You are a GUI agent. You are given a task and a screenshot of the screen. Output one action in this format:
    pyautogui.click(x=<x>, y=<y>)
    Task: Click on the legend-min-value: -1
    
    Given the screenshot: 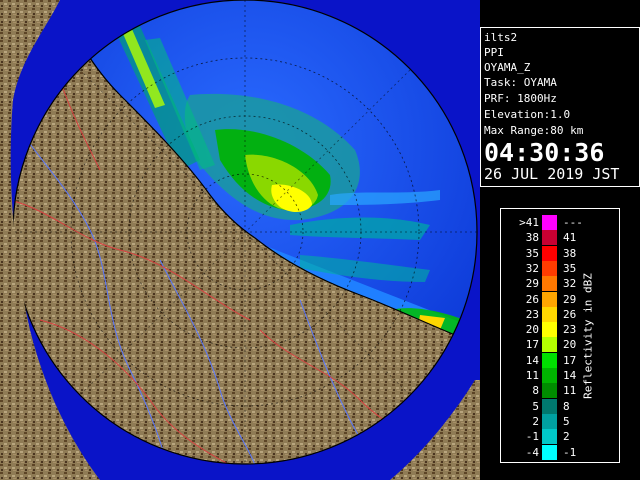 What is the action you would take?
    pyautogui.click(x=532, y=437)
    